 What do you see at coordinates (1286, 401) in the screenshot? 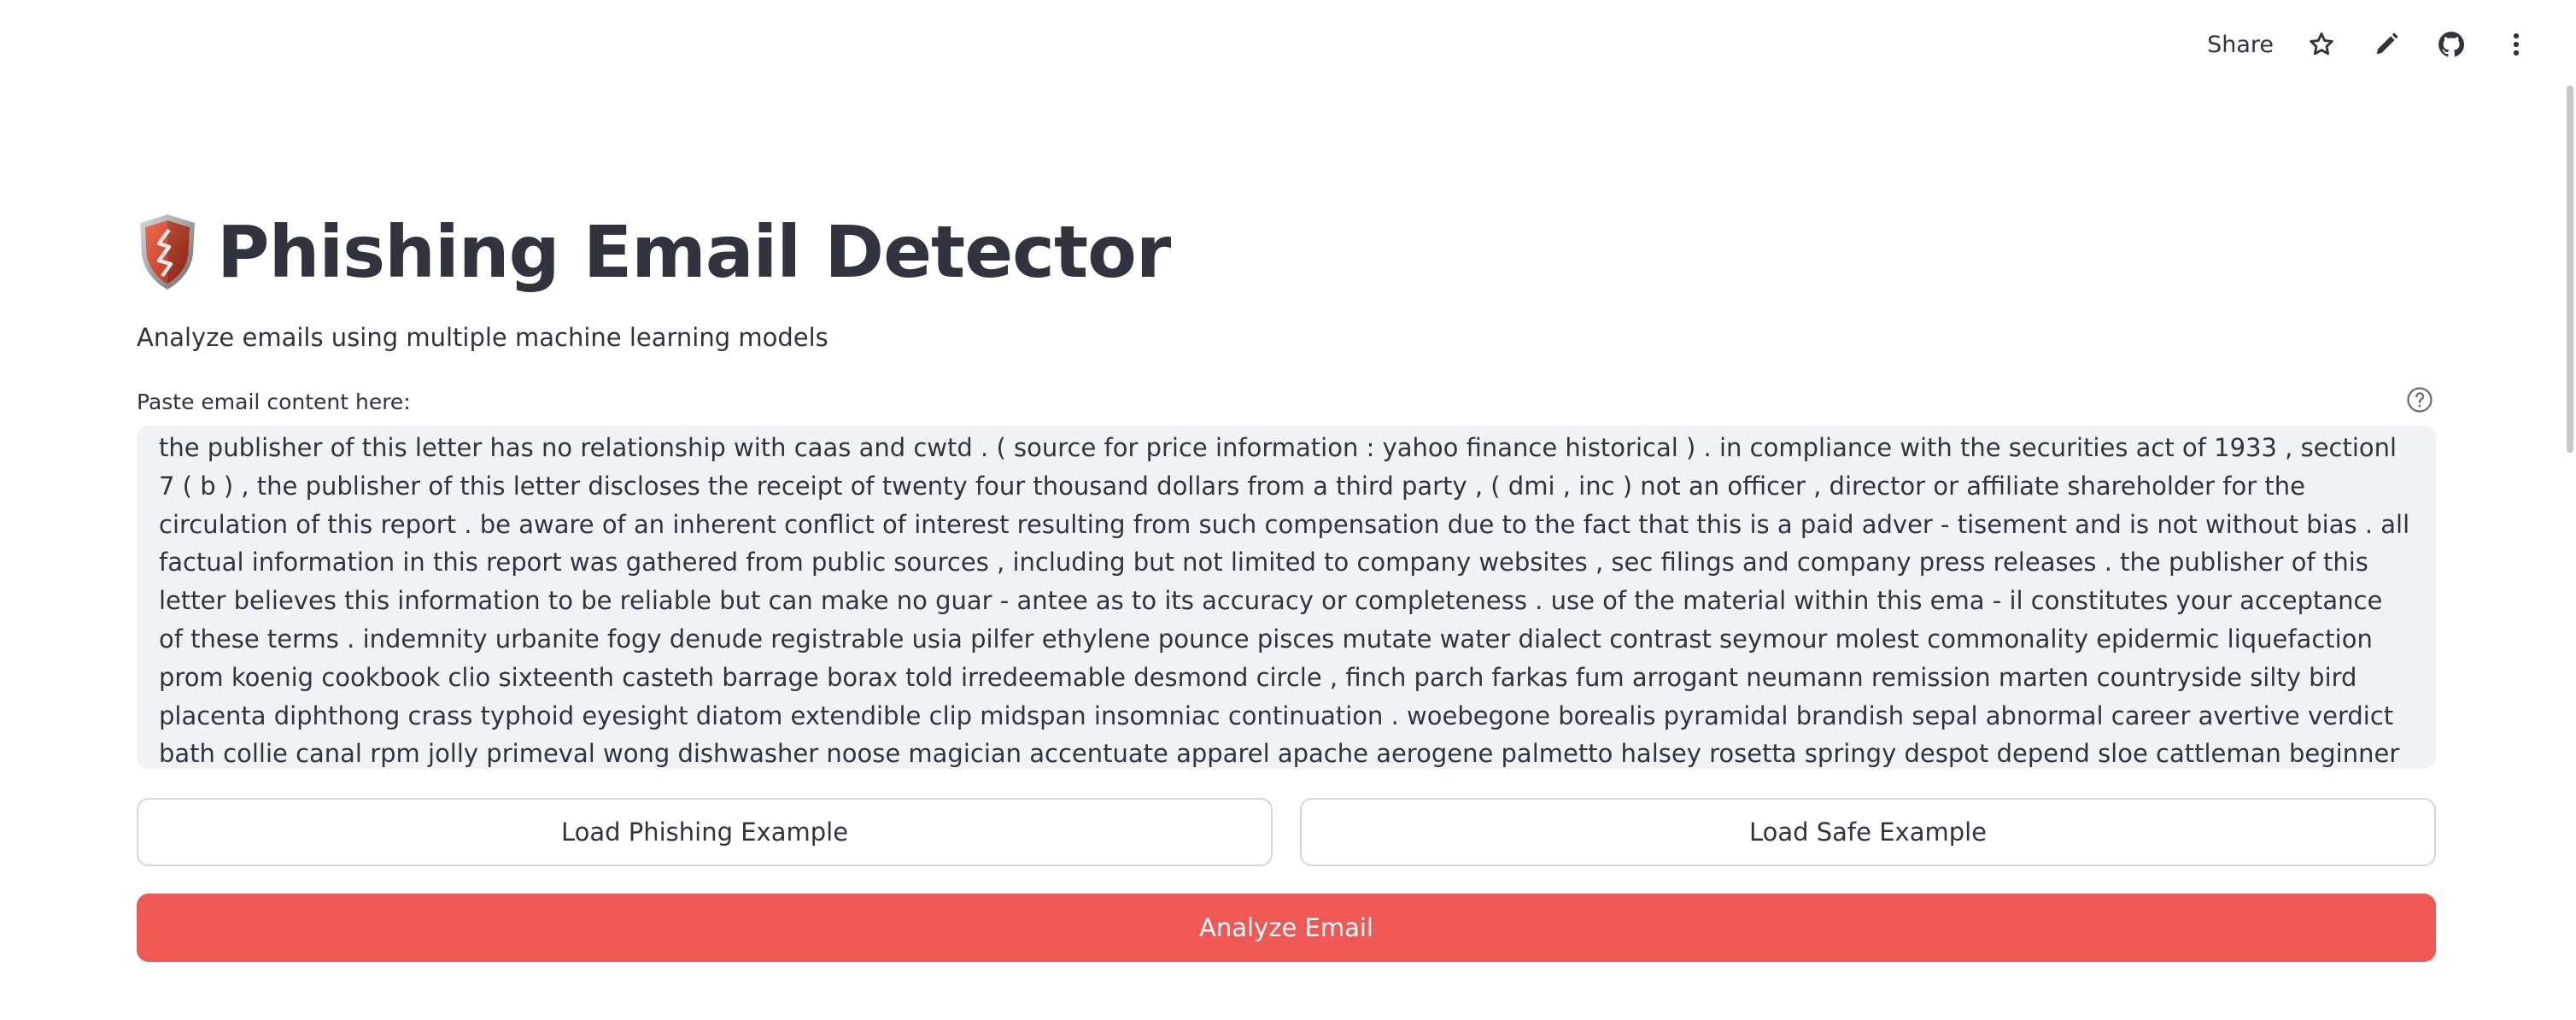
I see `email-input-label-row: Paste email content here:` at bounding box center [1286, 401].